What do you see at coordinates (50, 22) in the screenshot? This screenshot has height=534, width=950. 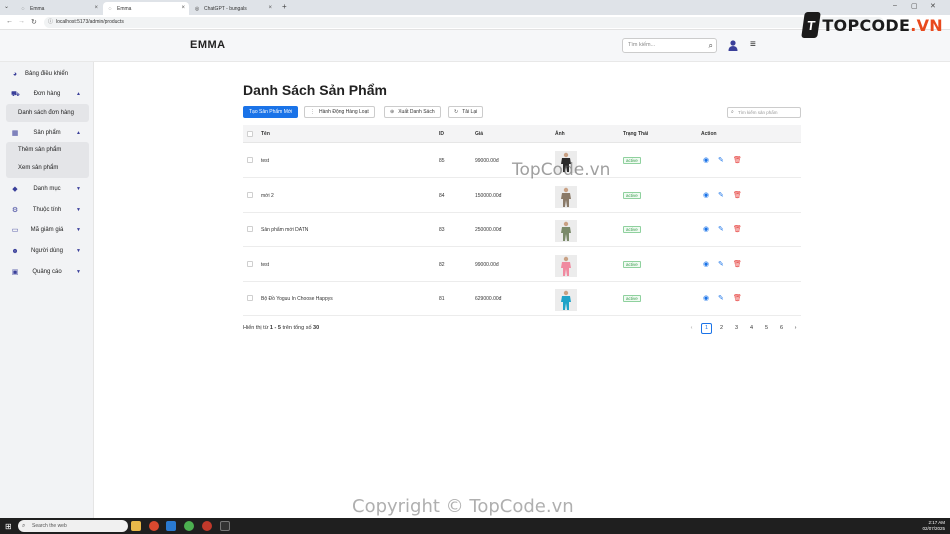 I see `site-info-icon: ⓘ` at bounding box center [50, 22].